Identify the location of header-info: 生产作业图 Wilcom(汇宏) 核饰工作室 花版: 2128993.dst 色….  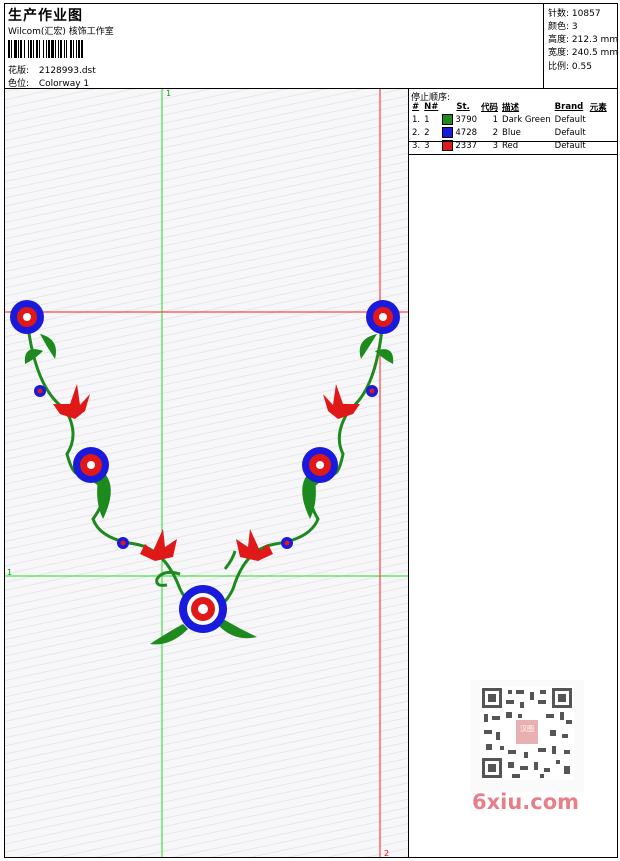
(274, 46).